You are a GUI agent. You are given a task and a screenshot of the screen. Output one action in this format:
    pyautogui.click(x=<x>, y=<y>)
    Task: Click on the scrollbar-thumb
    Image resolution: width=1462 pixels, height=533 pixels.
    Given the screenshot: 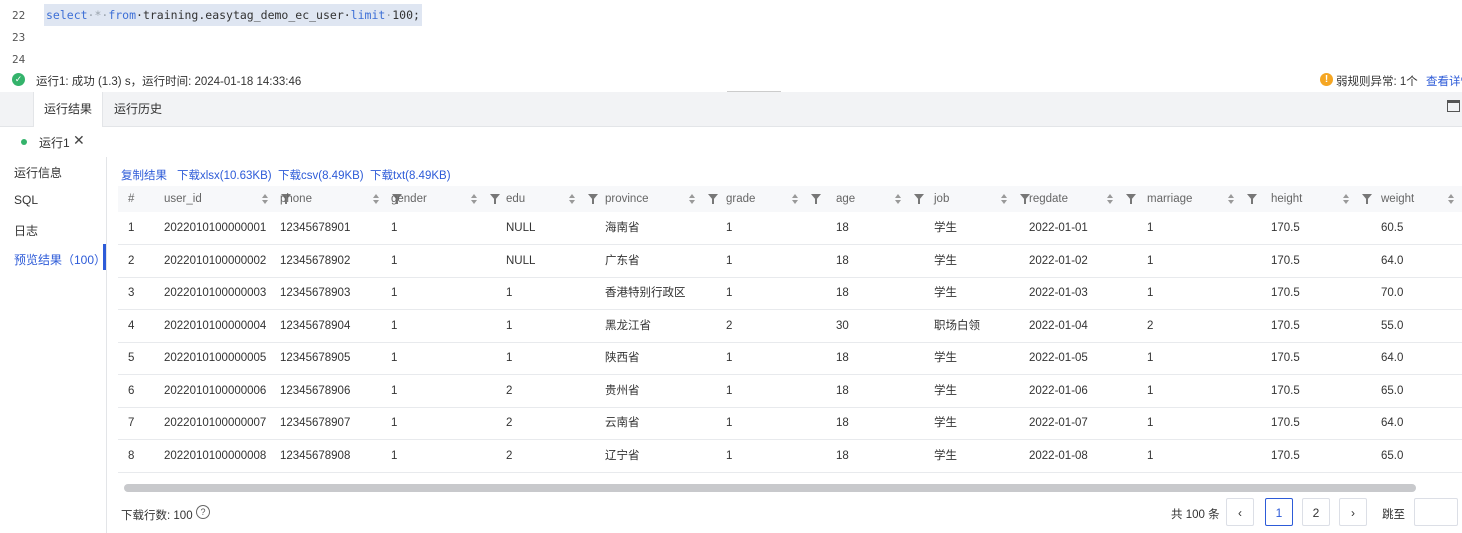 What is the action you would take?
    pyautogui.click(x=770, y=488)
    